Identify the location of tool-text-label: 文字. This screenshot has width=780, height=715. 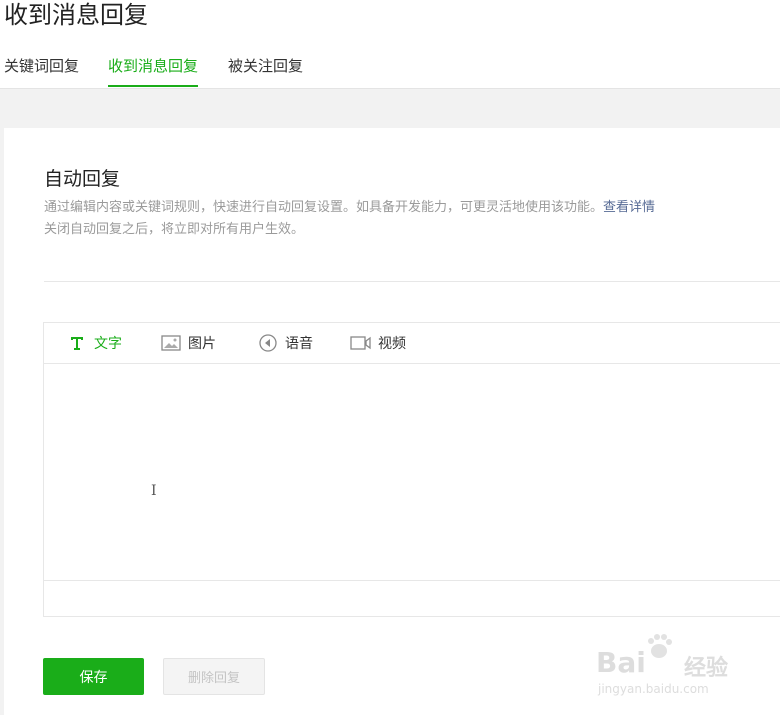
(108, 344).